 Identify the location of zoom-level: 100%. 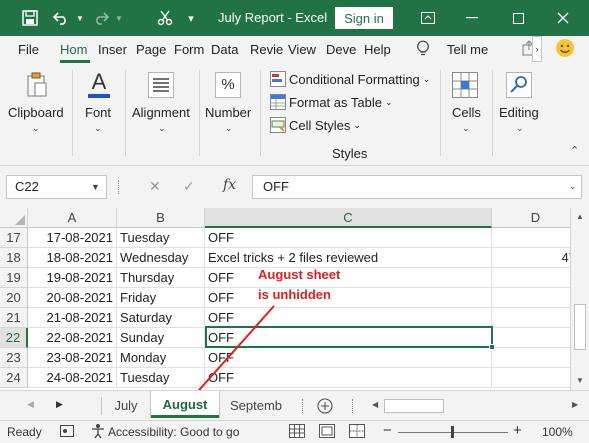
(557, 432).